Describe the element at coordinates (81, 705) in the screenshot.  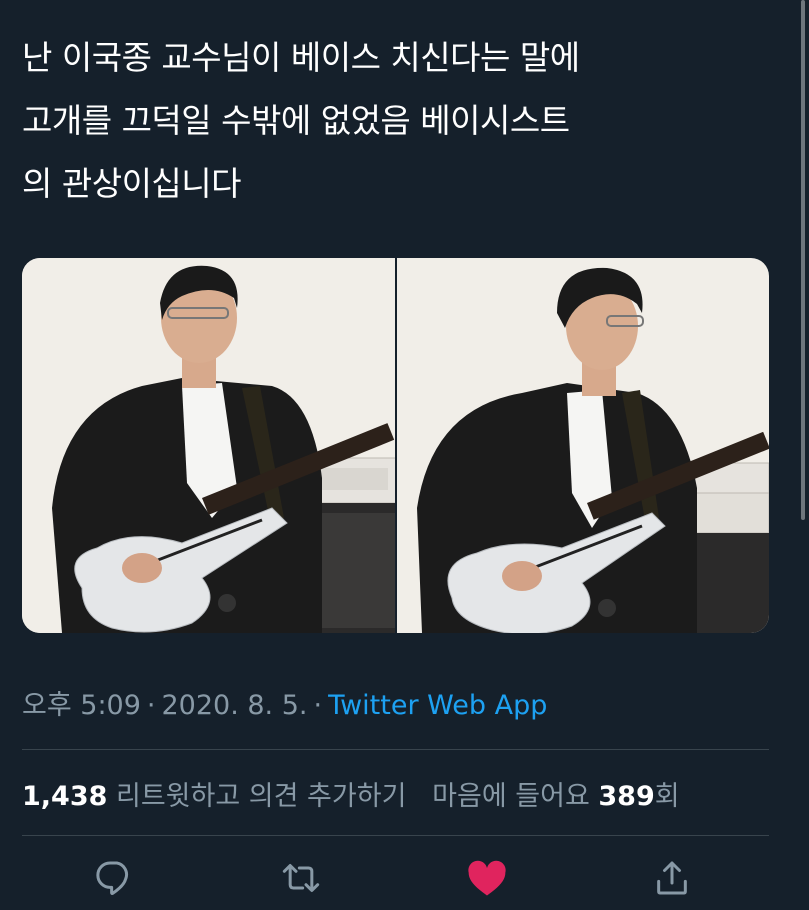
I see `tweet-time: 오후 5:09` at that location.